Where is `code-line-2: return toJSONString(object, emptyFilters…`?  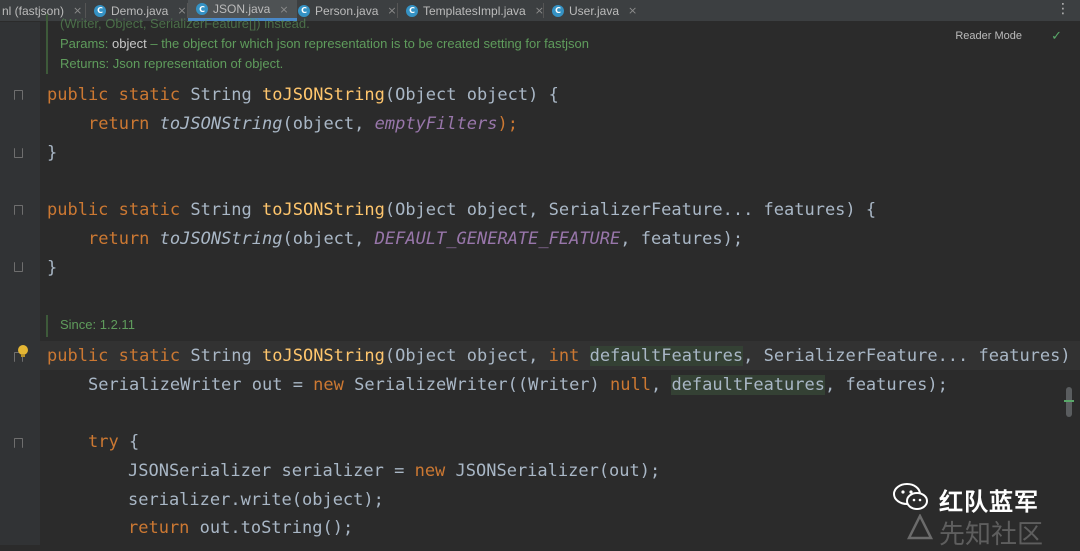
code-line-2: return toJSONString(object, emptyFilters… is located at coordinates (303, 124).